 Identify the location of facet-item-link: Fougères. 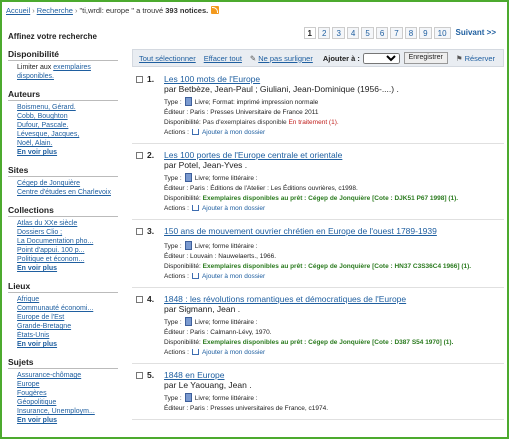
(32, 393).